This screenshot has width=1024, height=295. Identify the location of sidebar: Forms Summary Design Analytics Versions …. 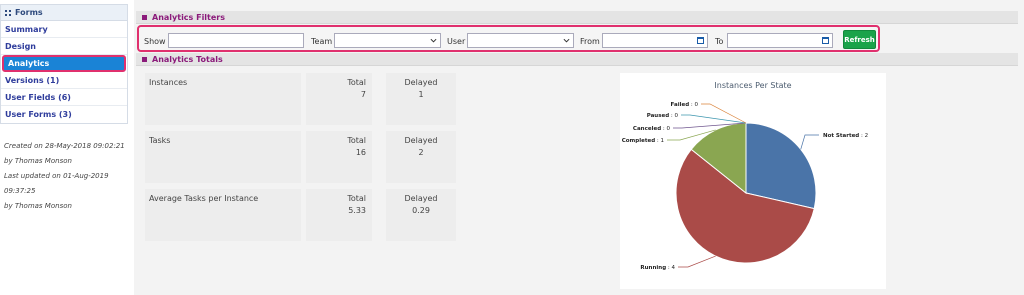
(67, 147).